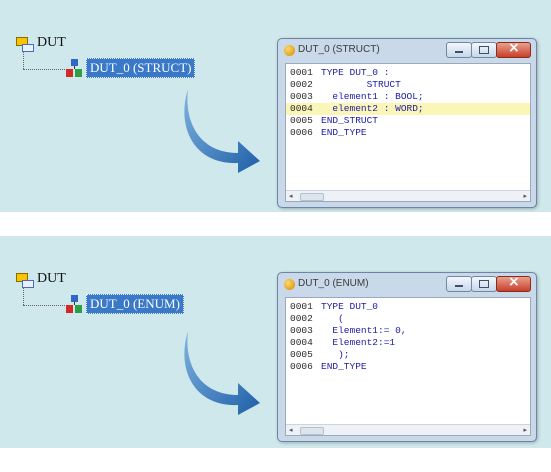 The image size is (551, 472). I want to click on code-text: element1 : BOOL;, so click(372, 96).